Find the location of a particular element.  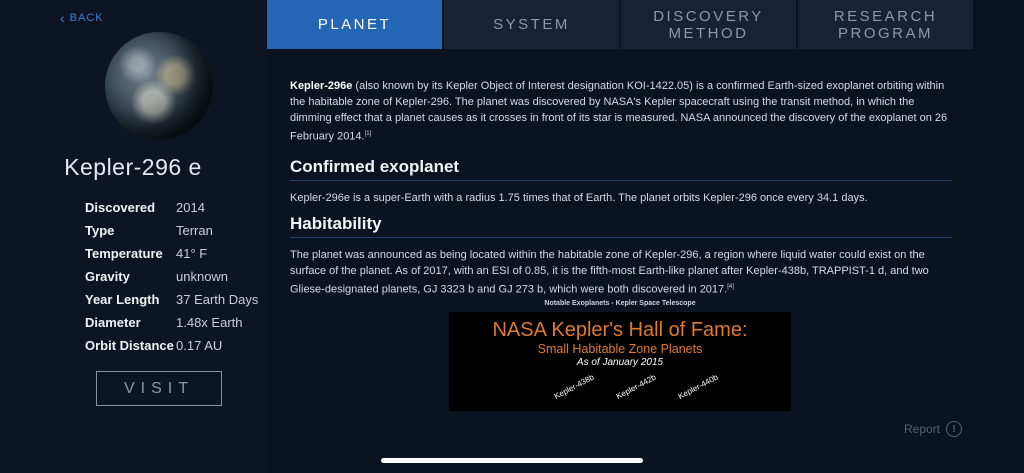

tab-label-line1: RESEARCH is located at coordinates (885, 16).